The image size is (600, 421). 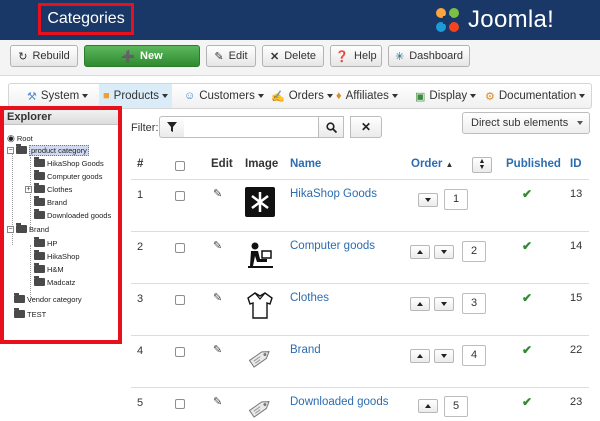 I want to click on tree-node-label: TEST, so click(x=37, y=314).